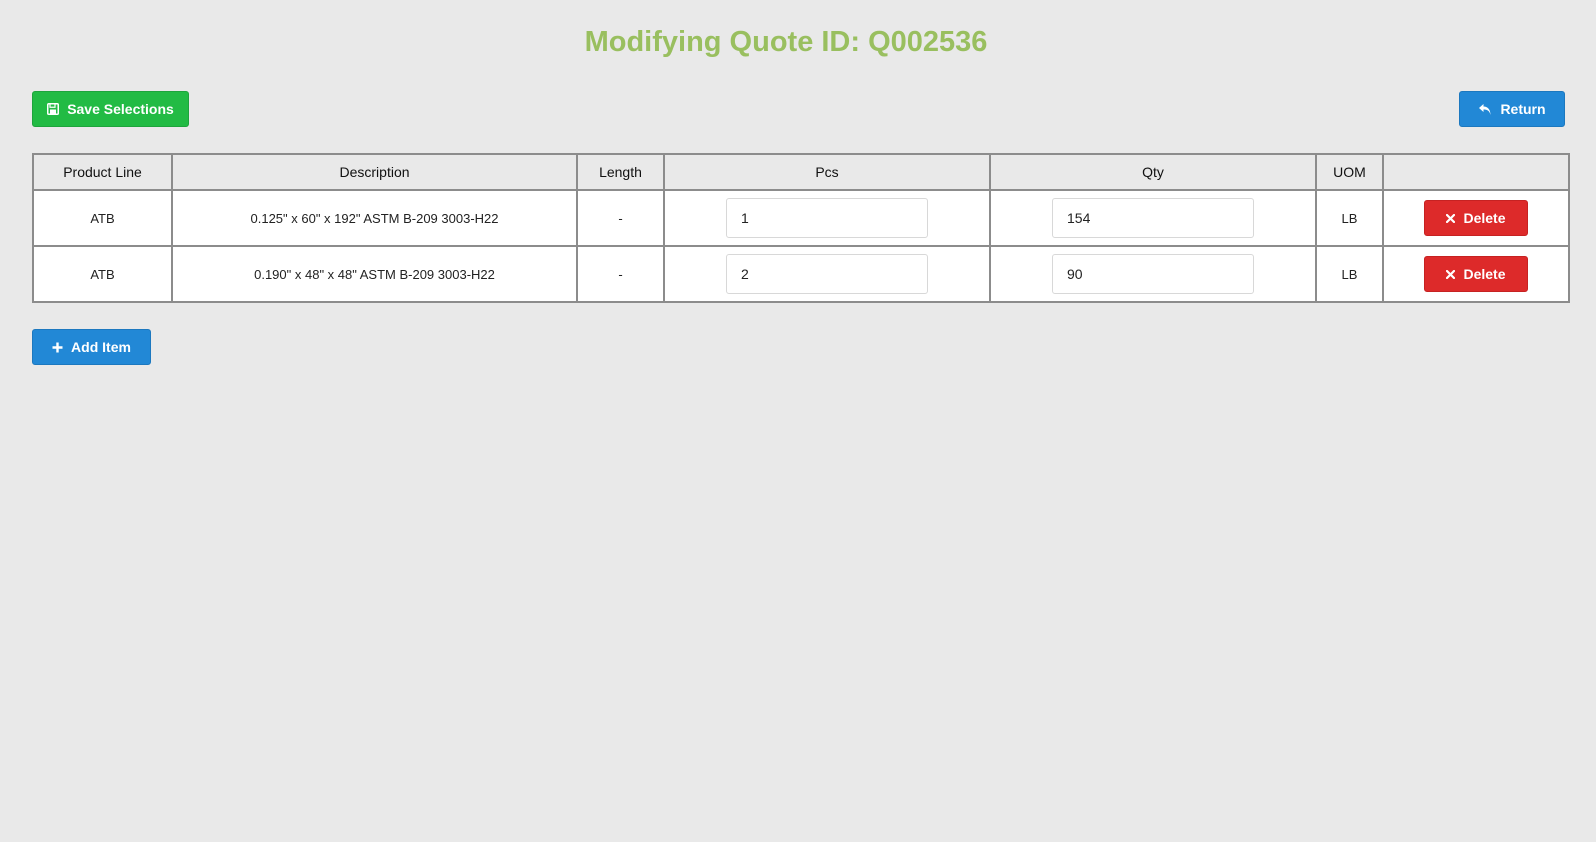 The height and width of the screenshot is (842, 1596). I want to click on description-cell: 0.125" x 60" x 192" ASTM B-209 3003-H22, so click(374, 218).